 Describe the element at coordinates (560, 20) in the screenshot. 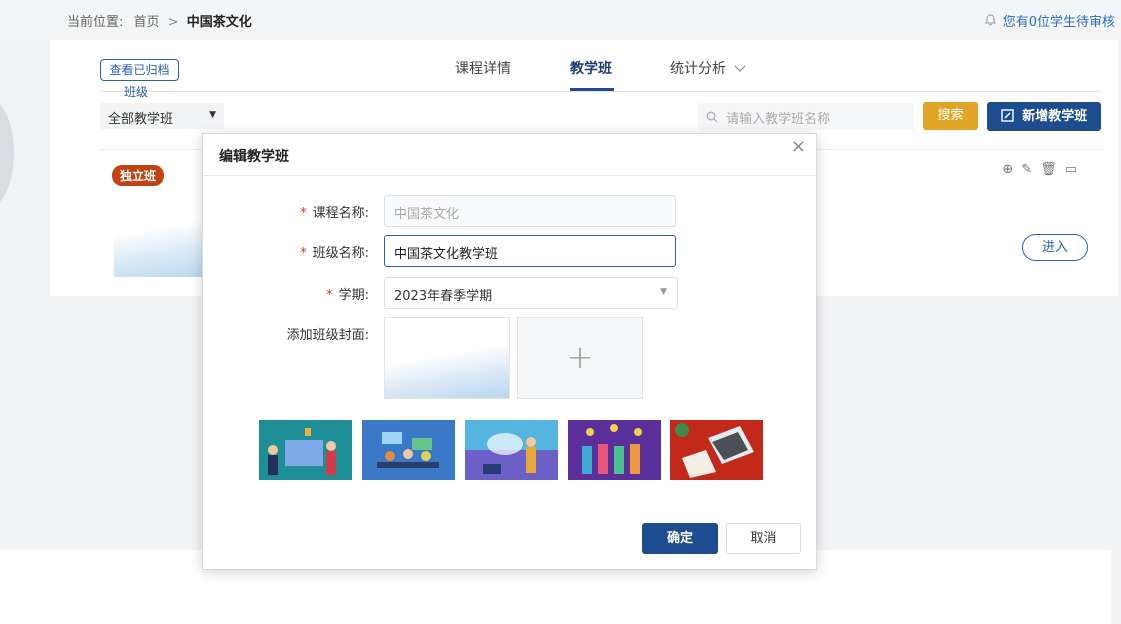

I see `top-bar: 当前位置: 首页 > 中国茶文化 您有0位学生待审核` at that location.